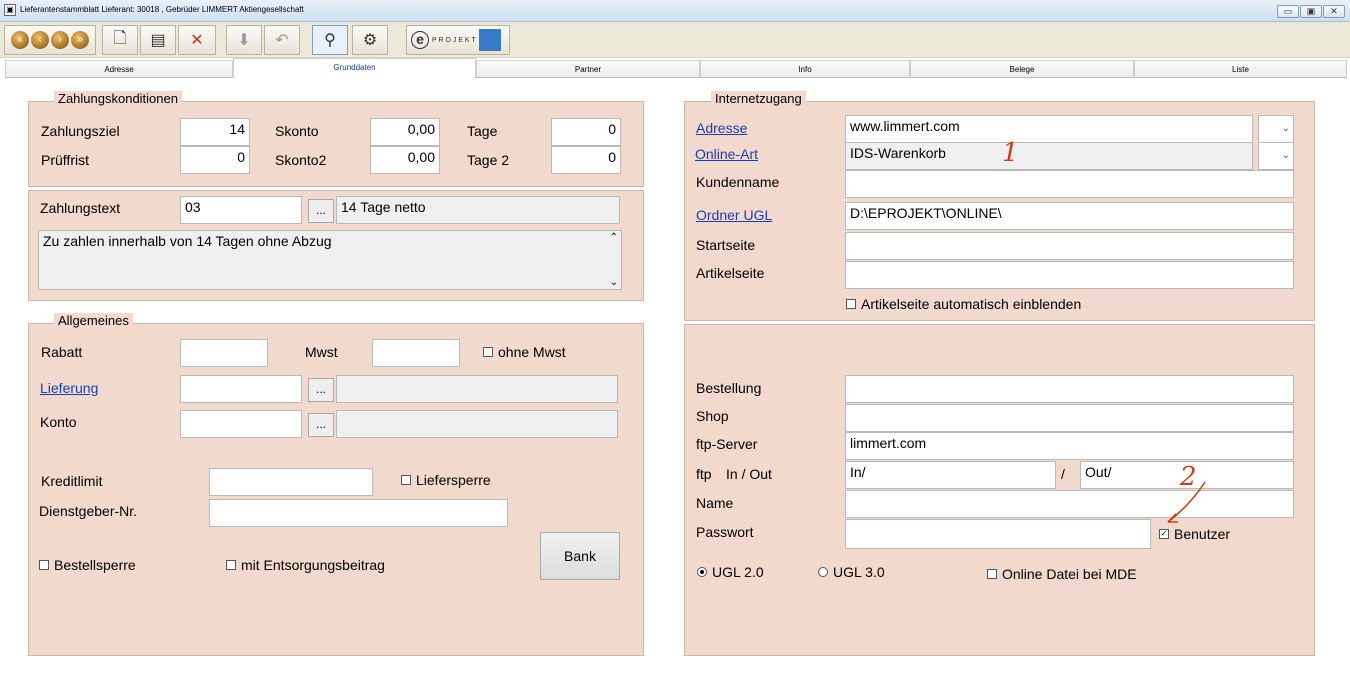  I want to click on zahlungstext-label: Zahlungstext, so click(80, 208).